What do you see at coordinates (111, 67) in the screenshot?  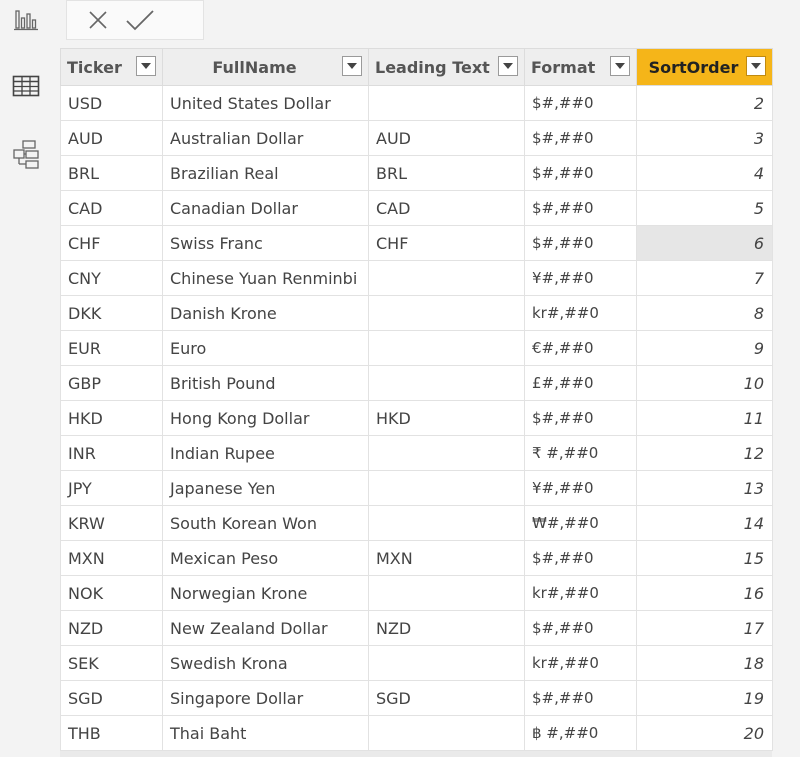 I see `column-header-ticker: Ticker` at bounding box center [111, 67].